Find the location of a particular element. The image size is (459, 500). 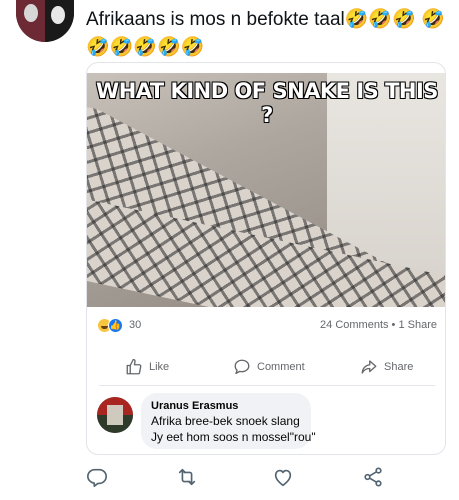

post-actions-bar: Like Comment Share is located at coordinates (266, 367).